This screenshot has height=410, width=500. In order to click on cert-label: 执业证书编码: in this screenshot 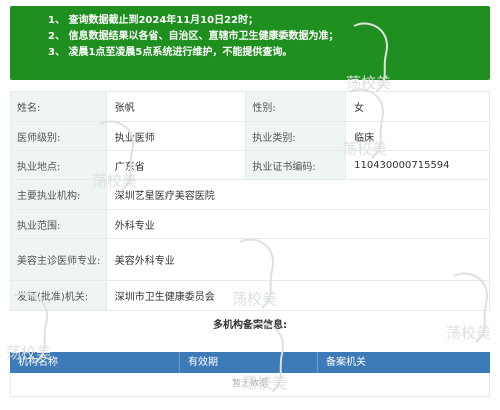, I will do `click(296, 165)`.